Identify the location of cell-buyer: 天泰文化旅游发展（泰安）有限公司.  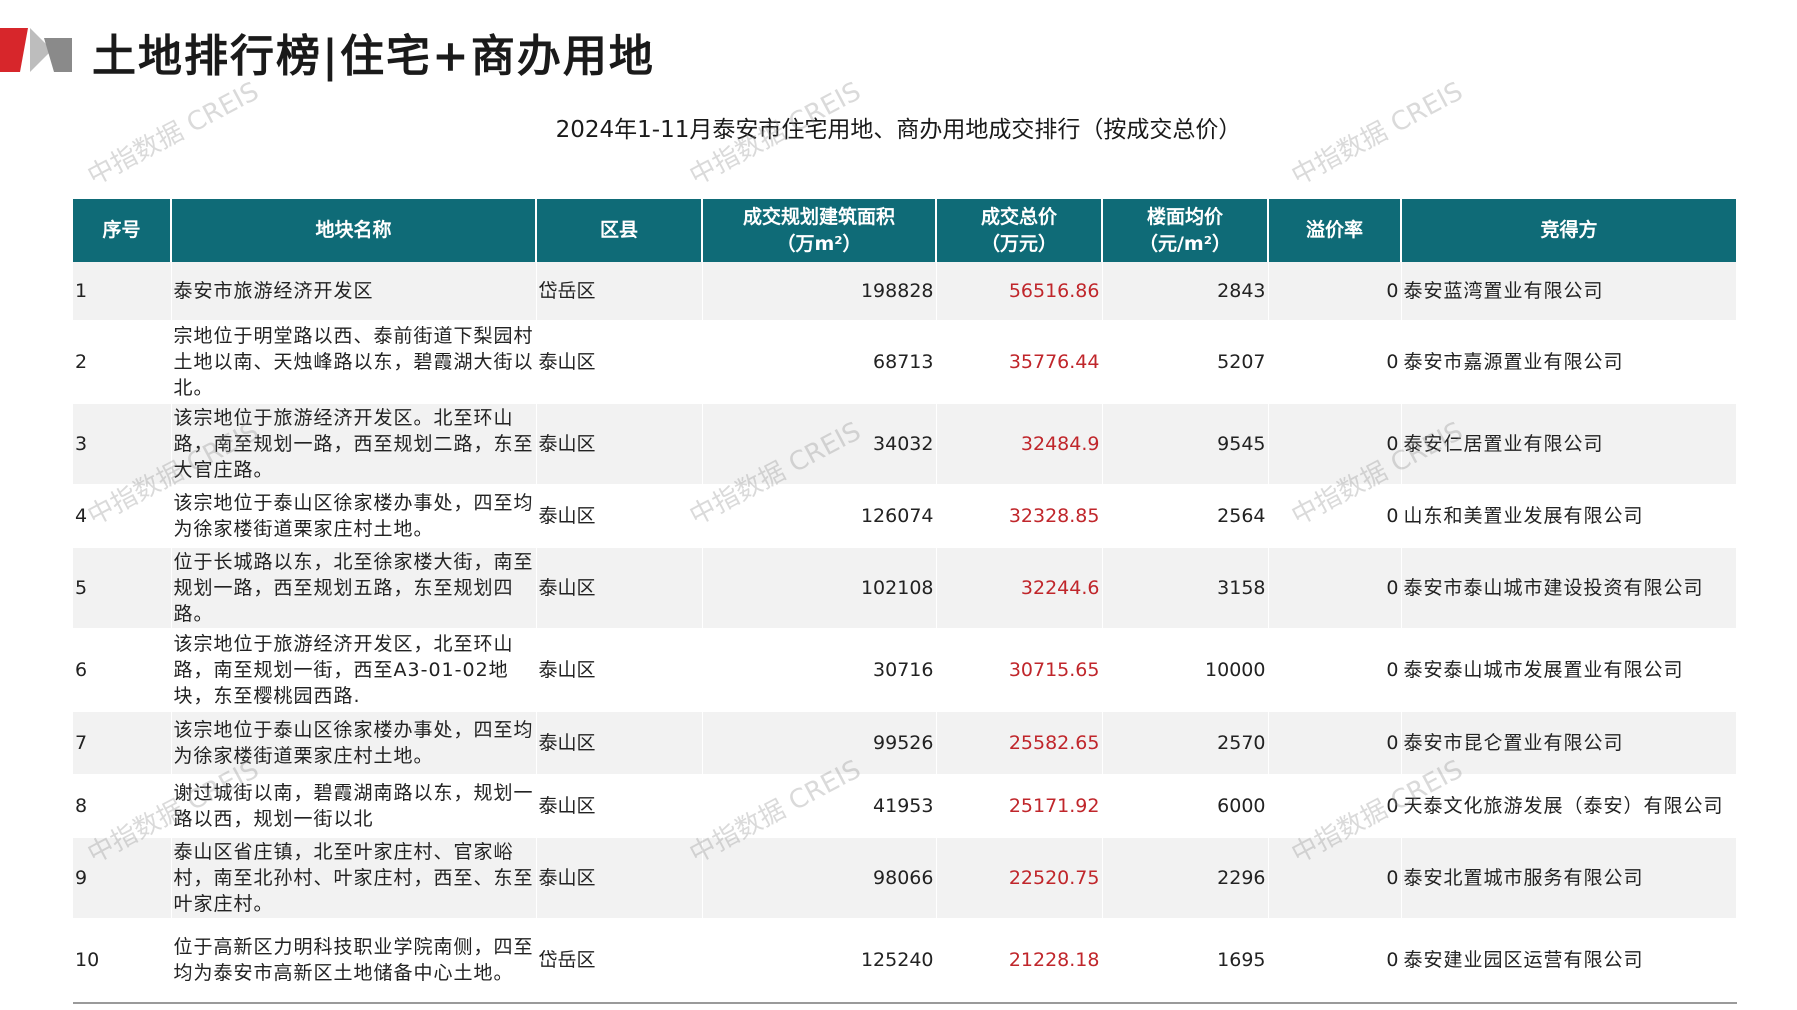
(1569, 806).